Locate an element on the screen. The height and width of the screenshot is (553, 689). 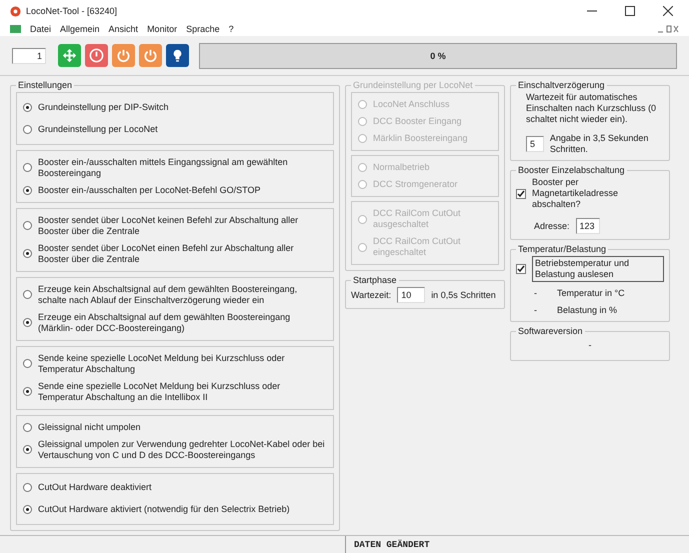
checkbox-label: Booster per Magnetartikeladresse abschalten? is located at coordinates (598, 193).